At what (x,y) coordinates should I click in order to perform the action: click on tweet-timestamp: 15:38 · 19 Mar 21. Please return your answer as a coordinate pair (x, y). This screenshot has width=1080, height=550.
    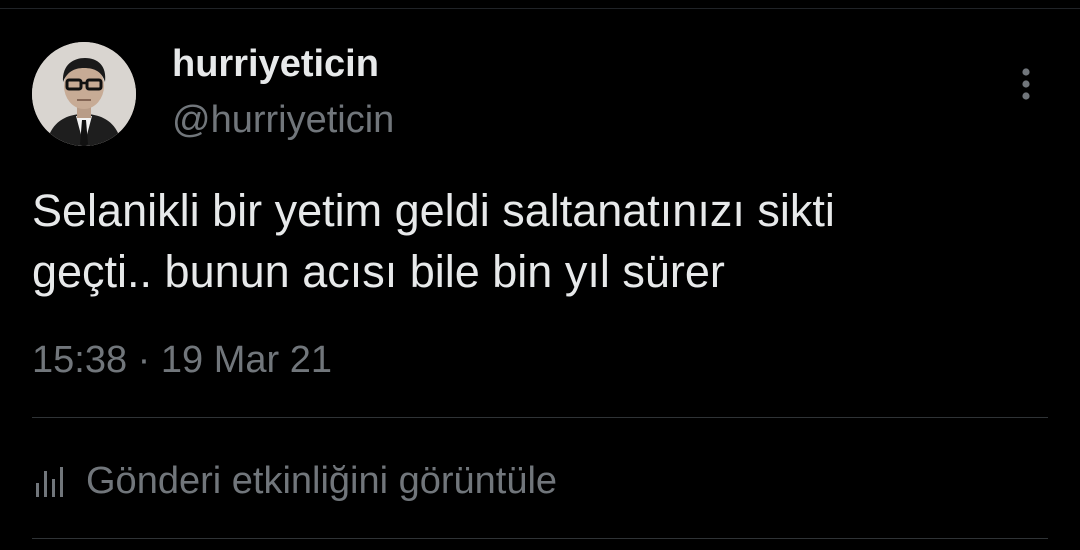
    Looking at the image, I should click on (182, 360).